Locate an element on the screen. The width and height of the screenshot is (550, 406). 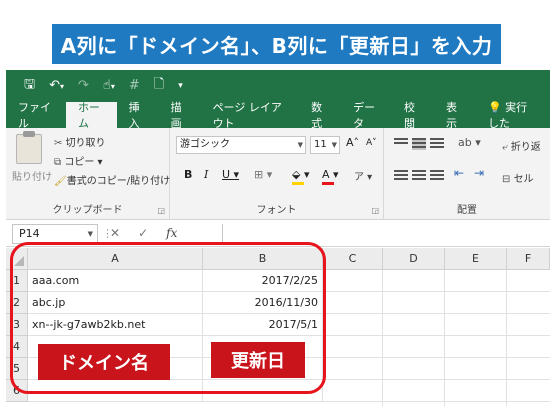
tab-review: 校閲 is located at coordinates (413, 115).